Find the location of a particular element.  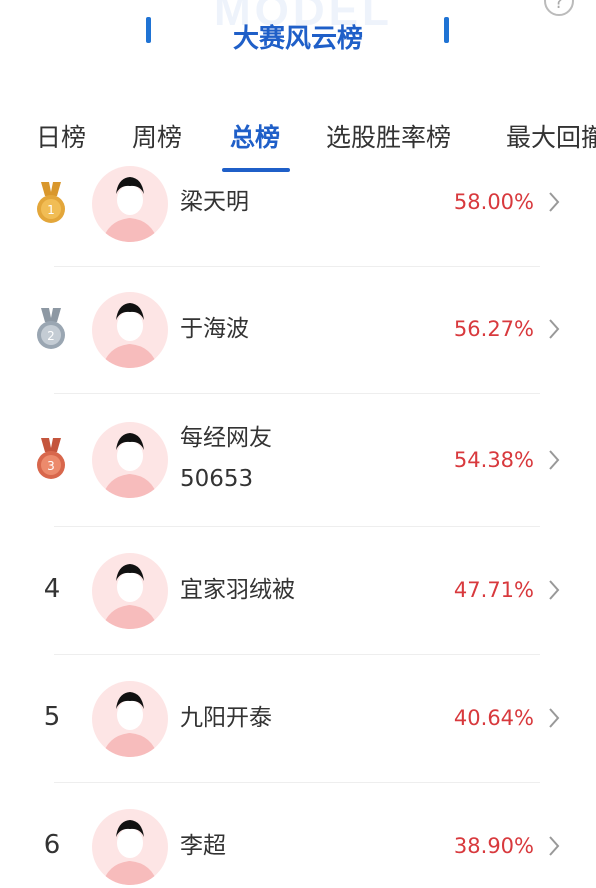

rank-number: 6 is located at coordinates (52, 845).